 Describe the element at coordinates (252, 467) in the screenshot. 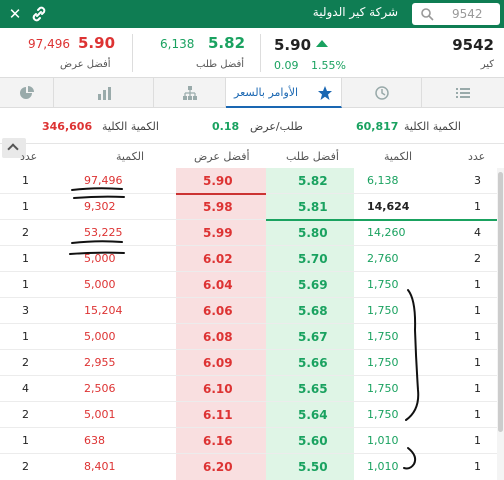

I see `table-row: 2 8,401 6.20 5.50 1,010 1` at that location.